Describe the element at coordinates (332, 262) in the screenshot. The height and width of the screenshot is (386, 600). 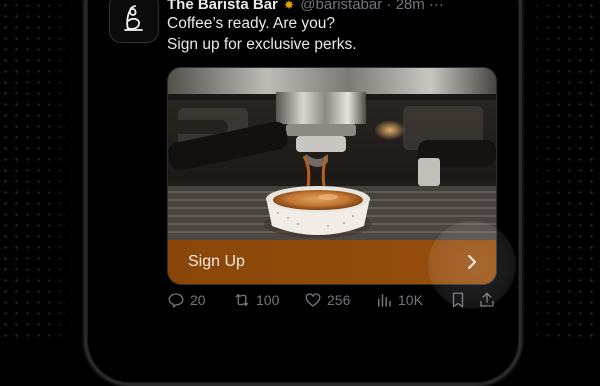
I see `sign-up-button: Sign Up` at that location.